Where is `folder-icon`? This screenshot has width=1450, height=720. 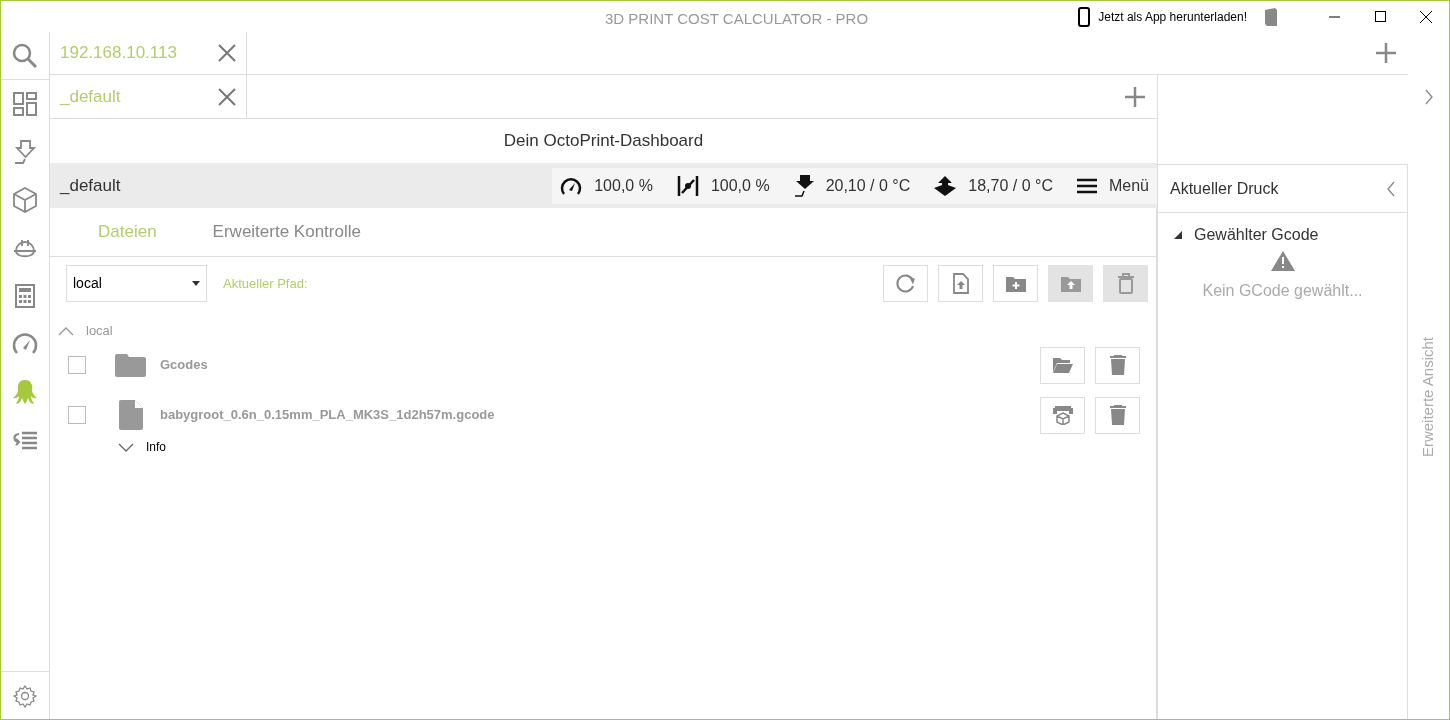
folder-icon is located at coordinates (130, 365).